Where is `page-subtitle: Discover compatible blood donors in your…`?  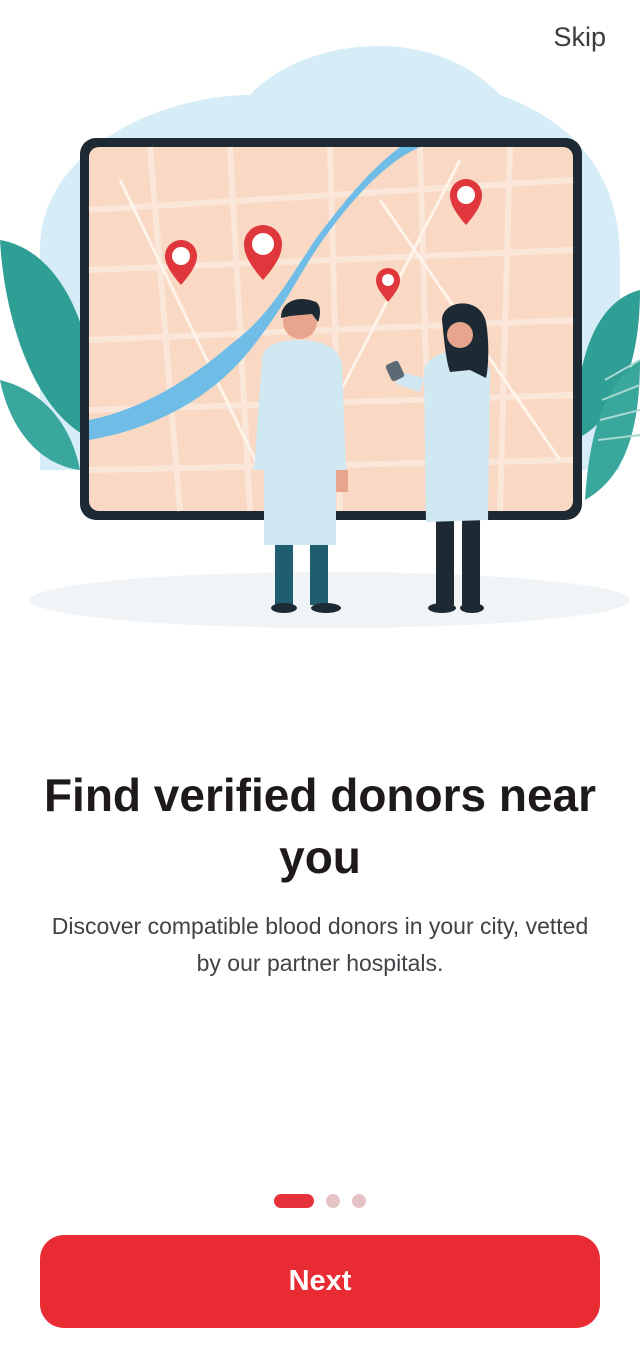 page-subtitle: Discover compatible blood donors in your… is located at coordinates (320, 944).